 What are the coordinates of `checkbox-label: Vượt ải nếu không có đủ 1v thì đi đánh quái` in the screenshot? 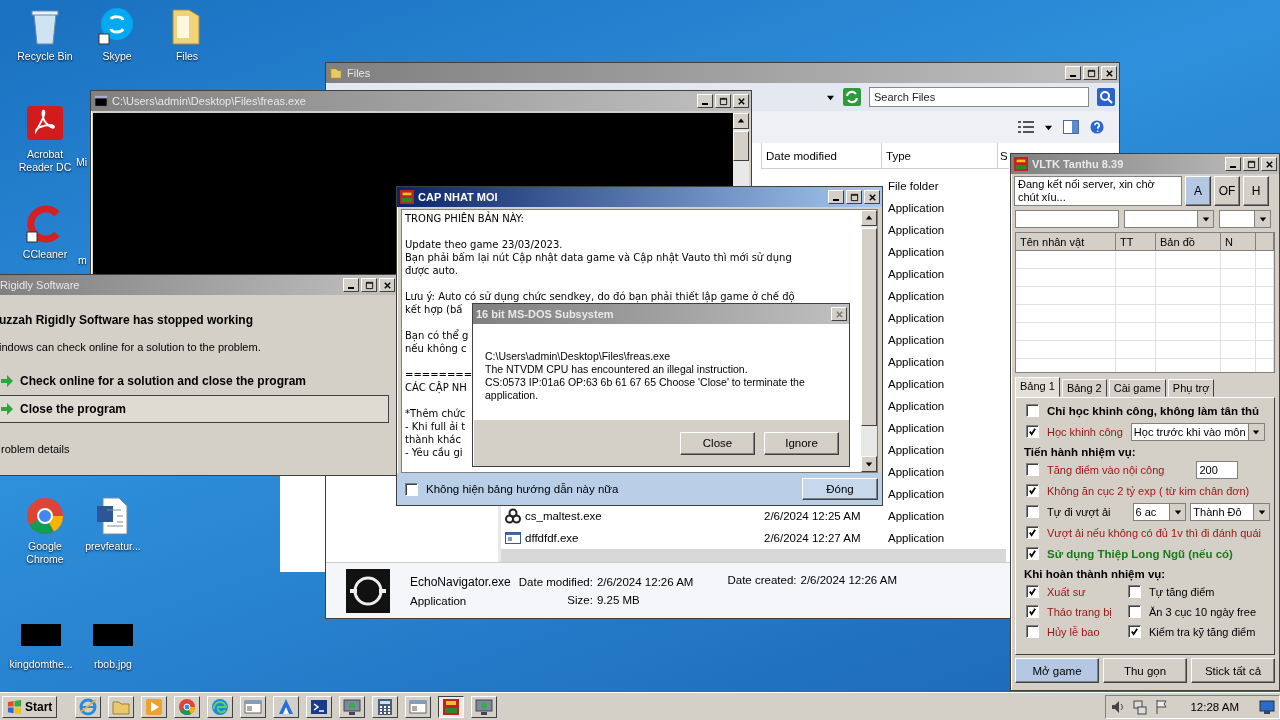 It's located at (1154, 532).